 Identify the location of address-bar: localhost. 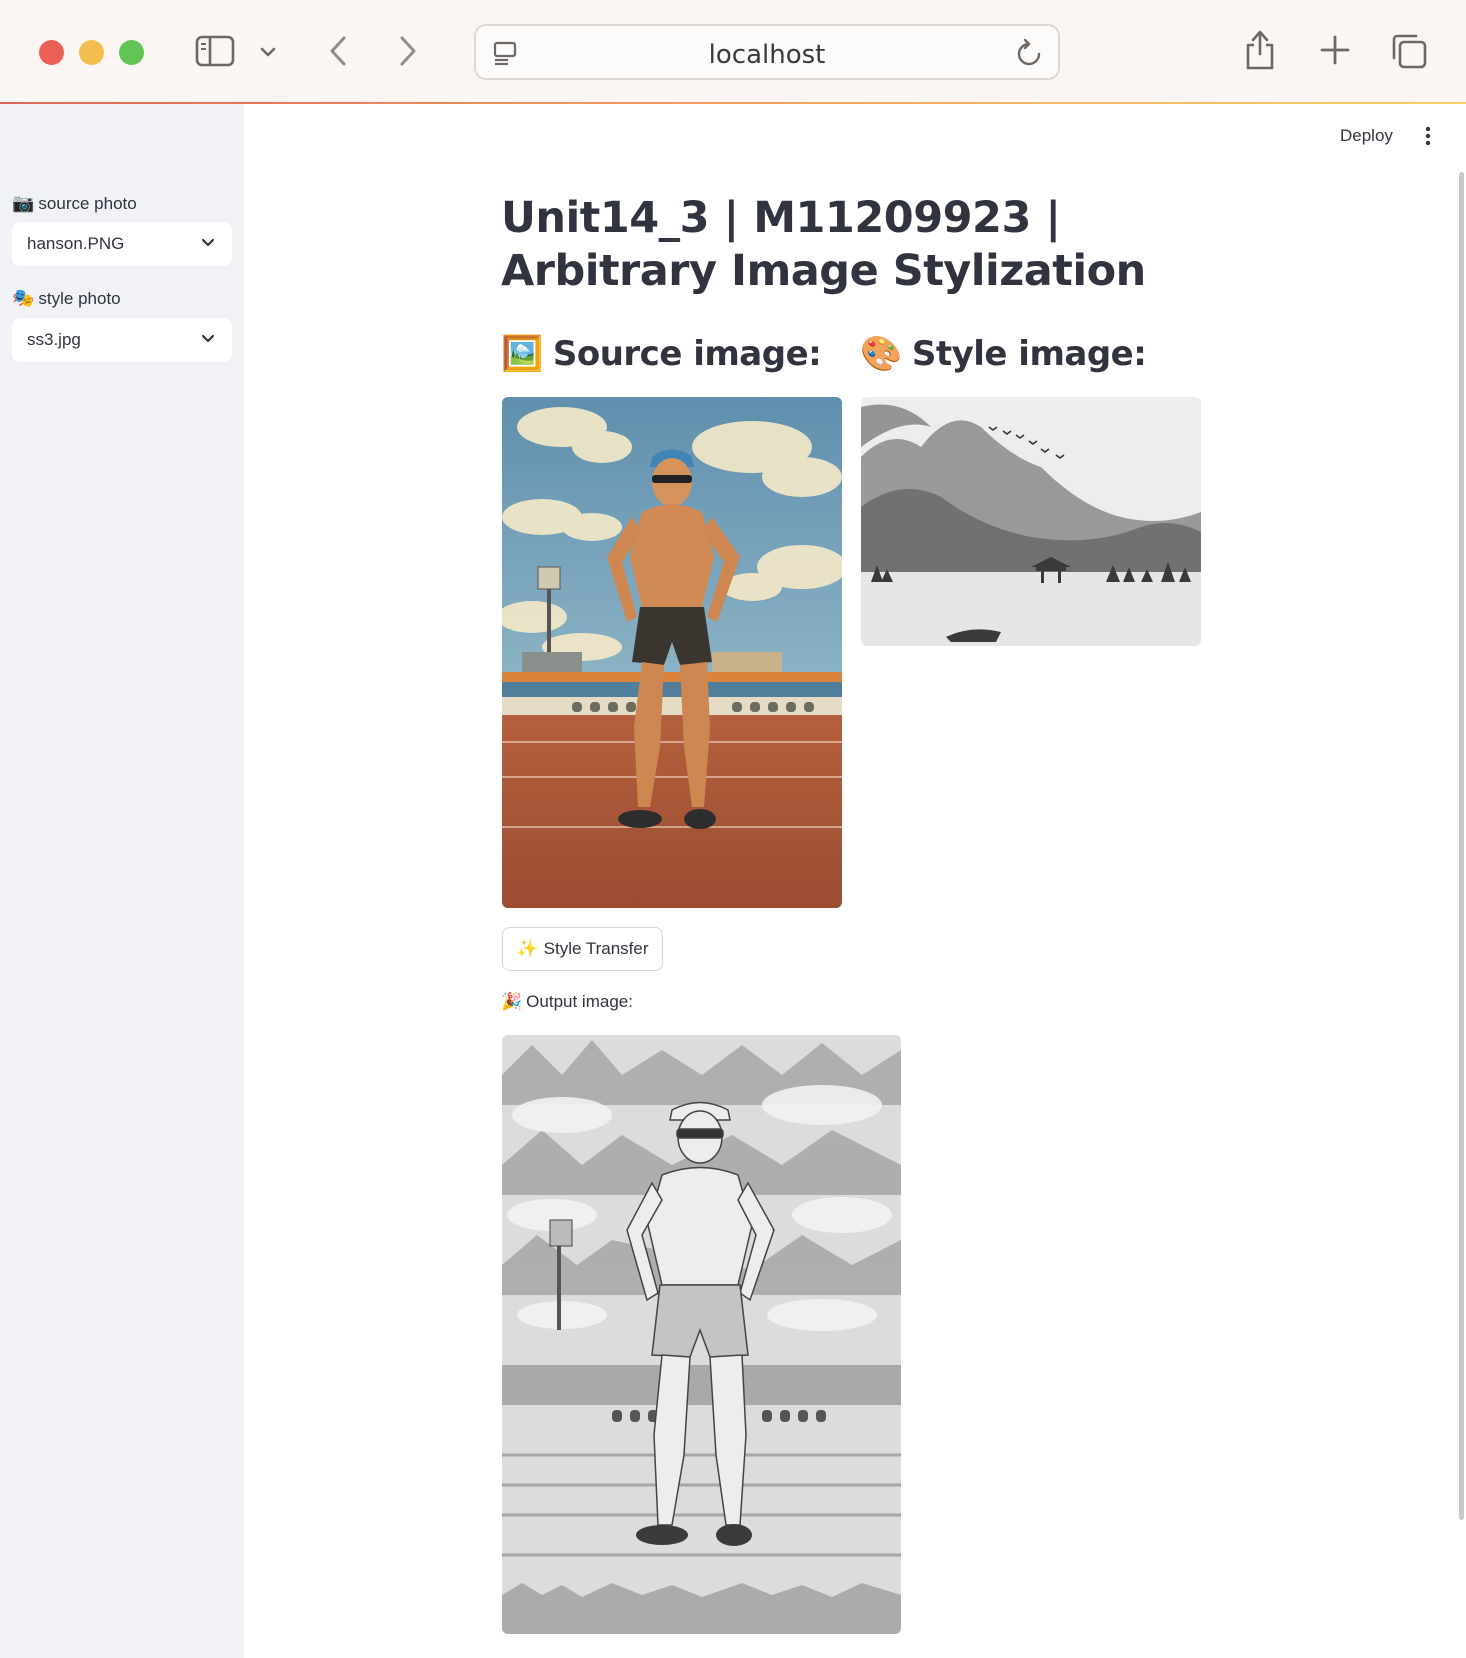
(767, 52).